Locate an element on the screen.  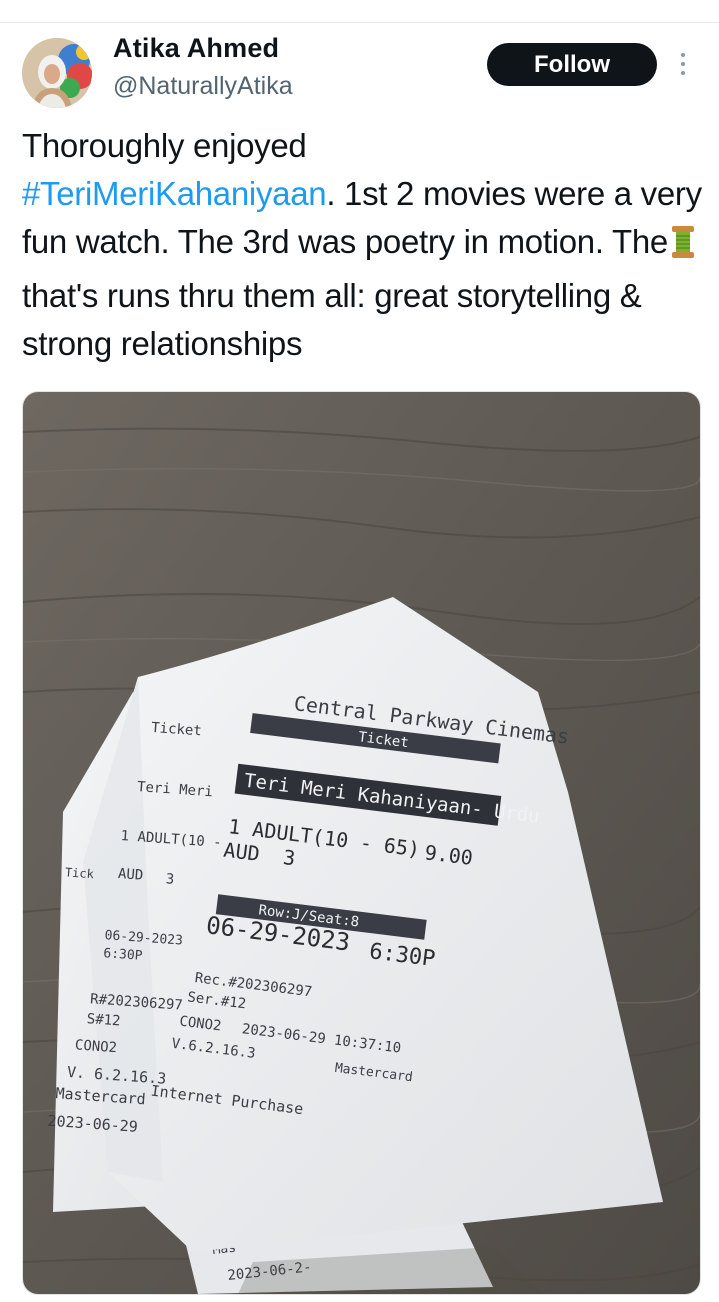
stub-tick: Tick is located at coordinates (80, 873).